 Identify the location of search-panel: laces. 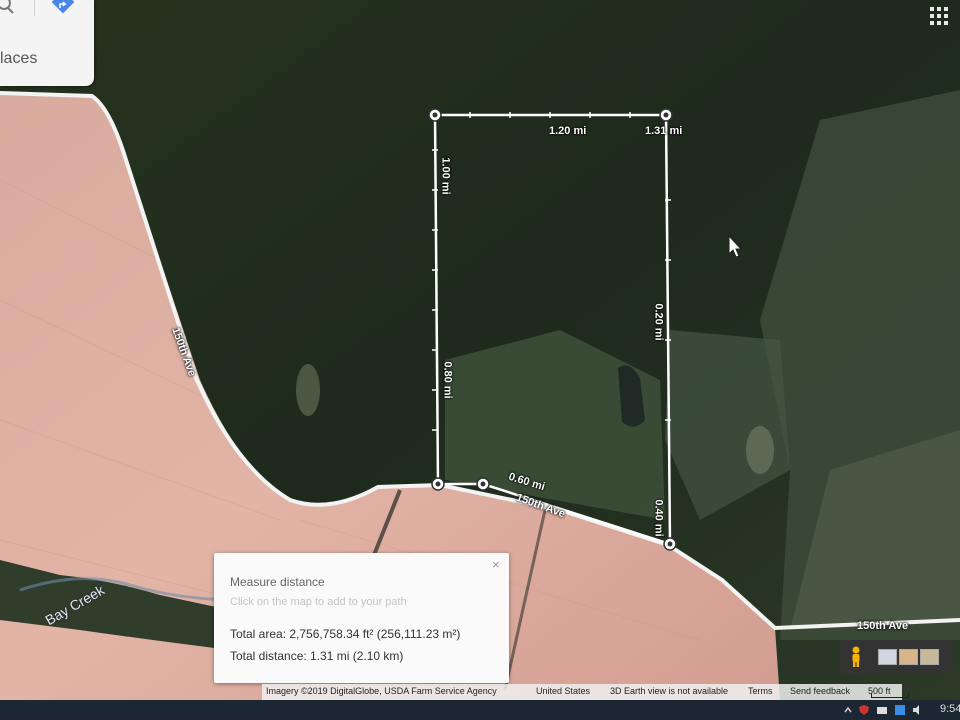
(47, 43).